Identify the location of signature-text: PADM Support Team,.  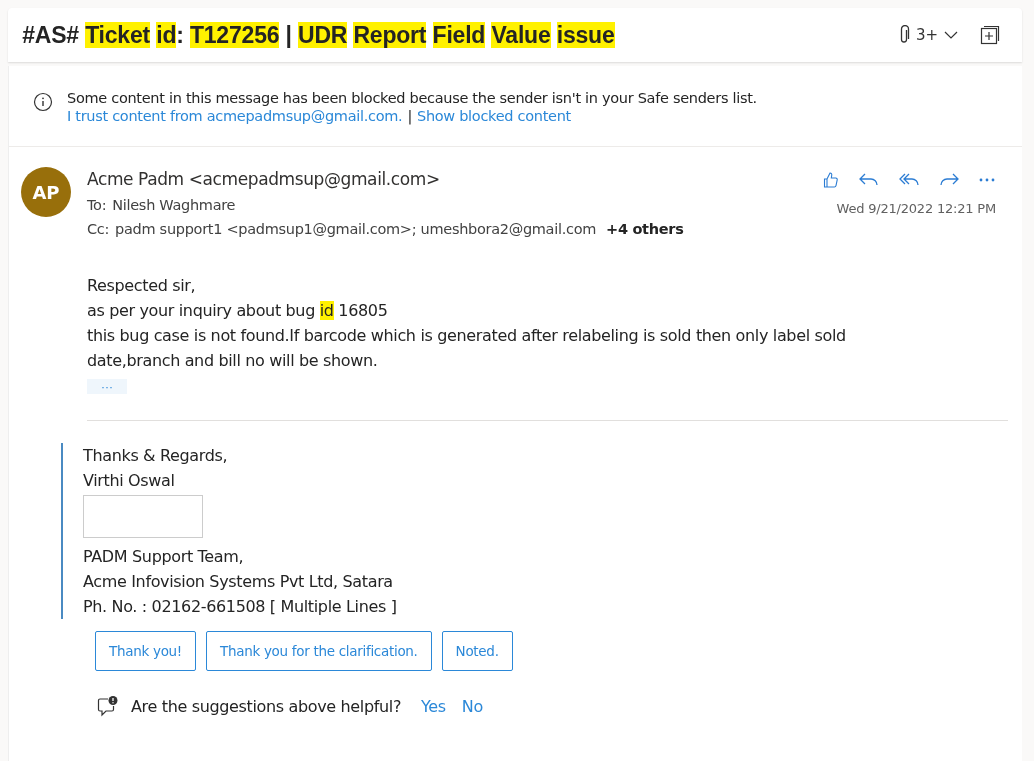
(164, 557).